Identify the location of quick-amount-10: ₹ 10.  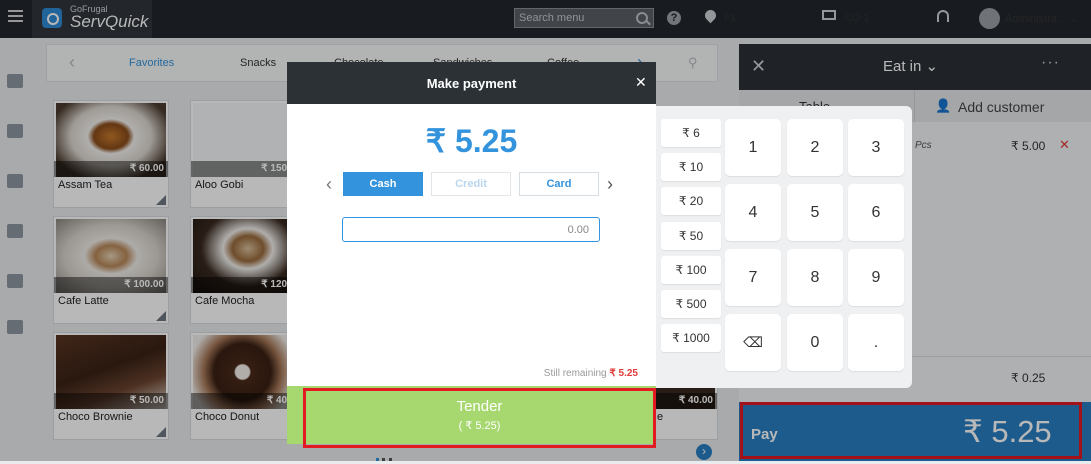
(691, 167).